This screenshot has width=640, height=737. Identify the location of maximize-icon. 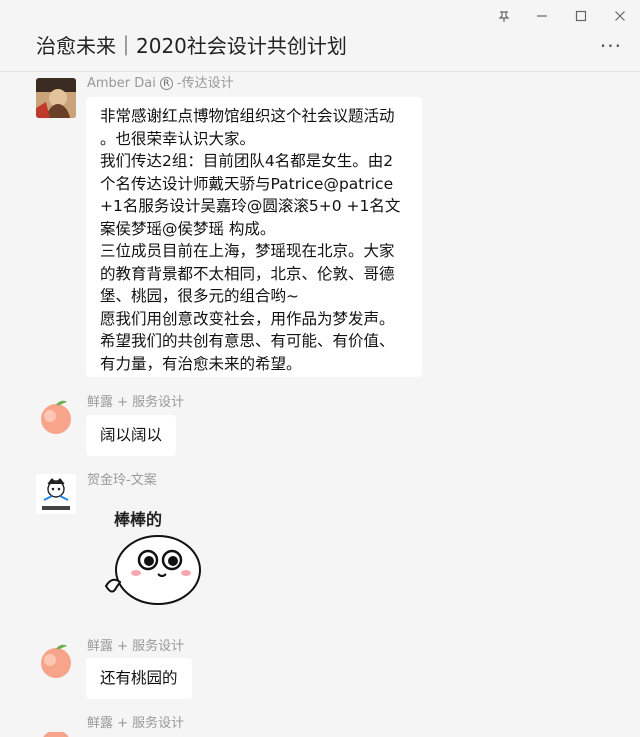
(581, 16).